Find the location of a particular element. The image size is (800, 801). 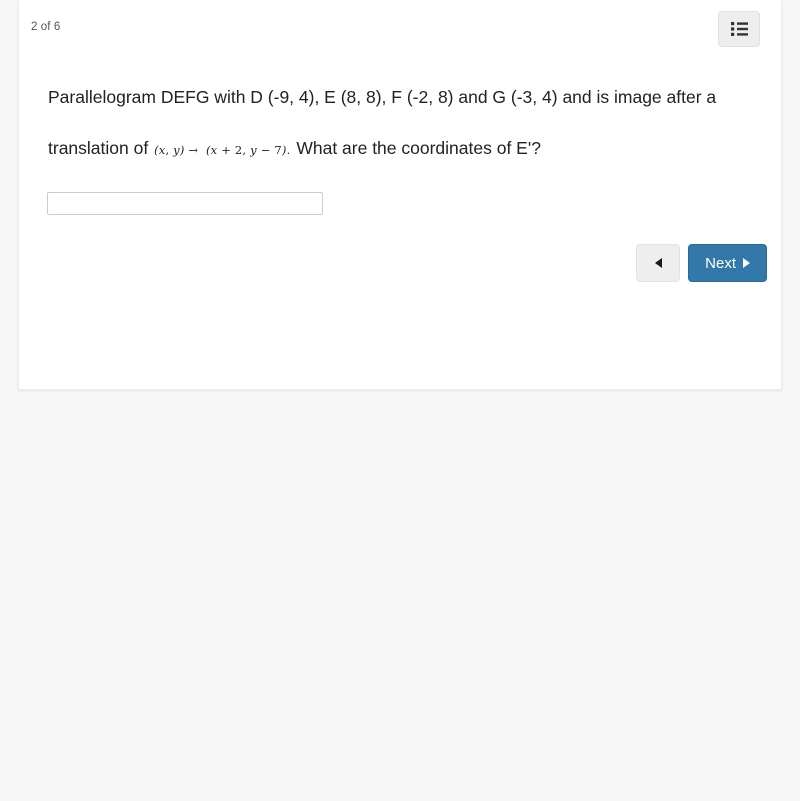

navigation-buttons: Next is located at coordinates (701, 263).